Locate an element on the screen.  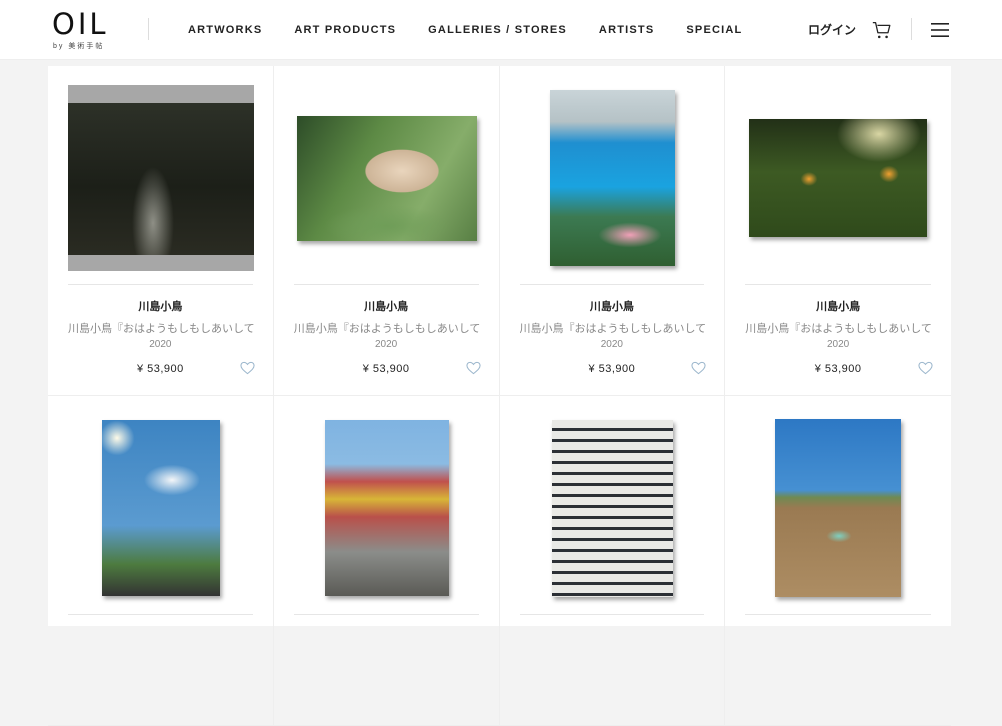
artwork-image-cloud-sky is located at coordinates (161, 508).